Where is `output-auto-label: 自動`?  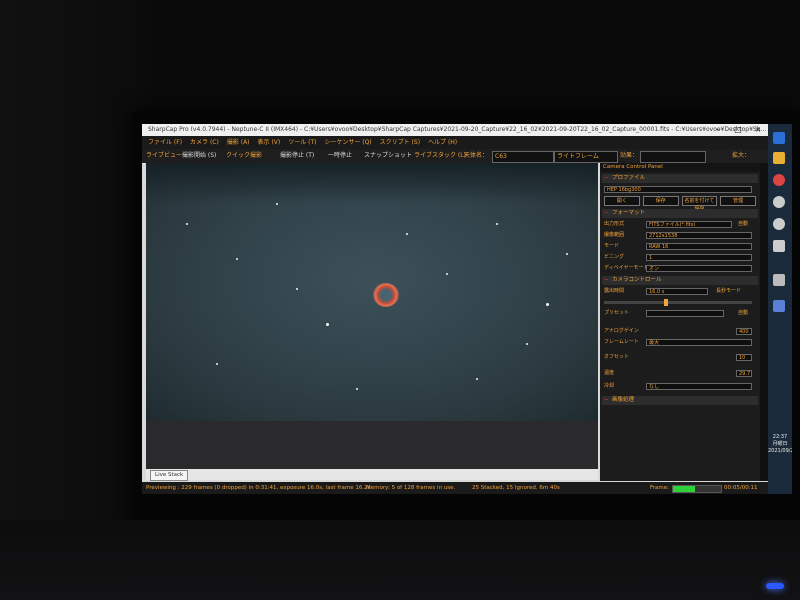 output-auto-label: 自動 is located at coordinates (743, 224).